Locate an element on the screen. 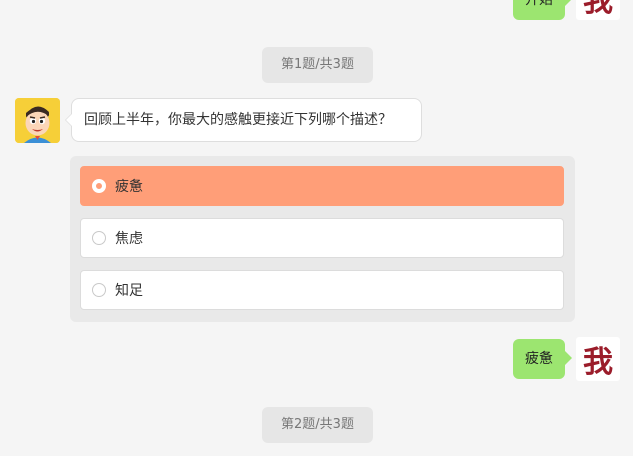 This screenshot has width=633, height=456. question-bubble: 回顾上半年，你最大的感触更接近下列哪个描述？ is located at coordinates (243, 120).